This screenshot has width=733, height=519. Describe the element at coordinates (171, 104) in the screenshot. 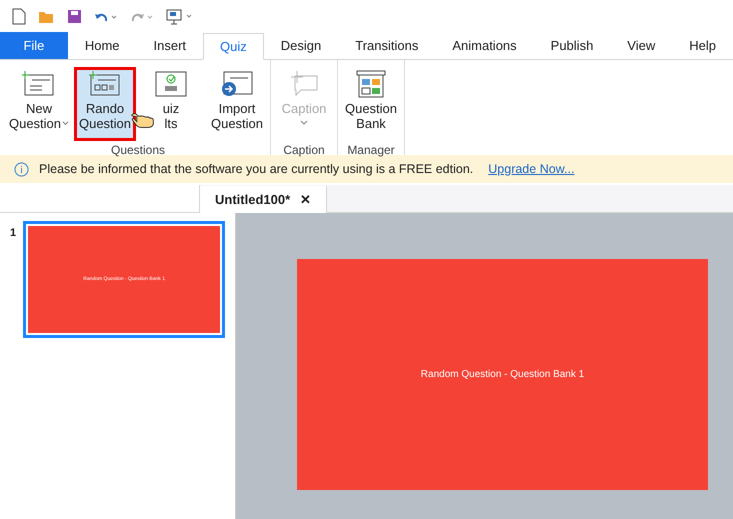

I see `ribbon-button: uiz lts` at that location.